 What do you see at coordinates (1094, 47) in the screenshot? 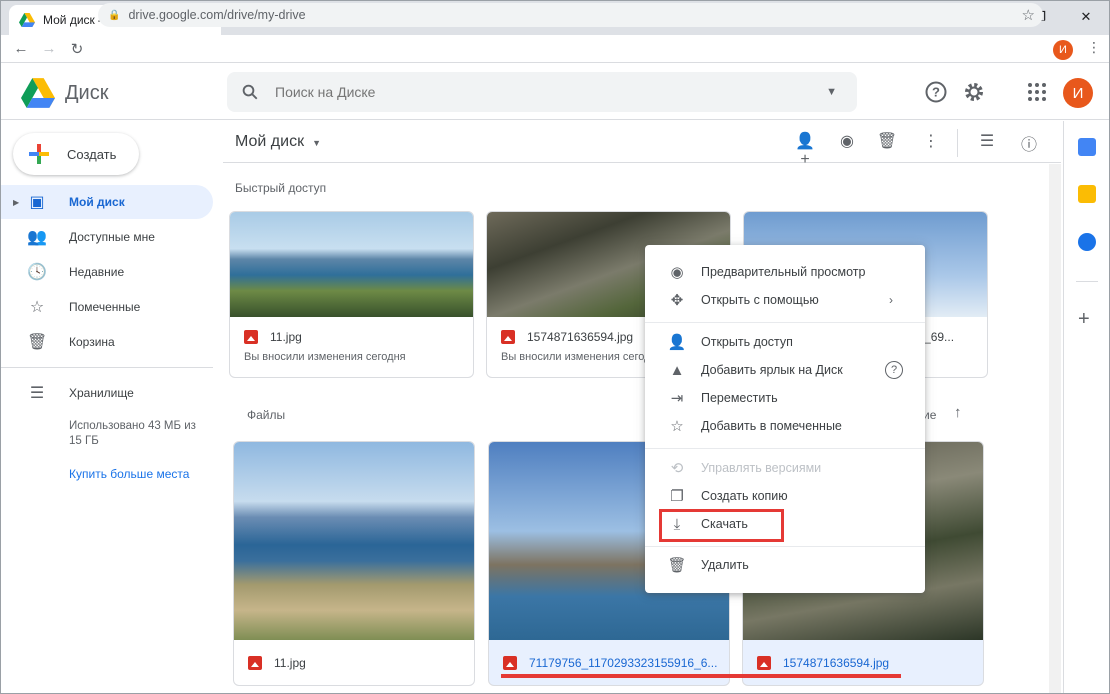
I see `browser-menu-icon: ⋮` at bounding box center [1094, 47].